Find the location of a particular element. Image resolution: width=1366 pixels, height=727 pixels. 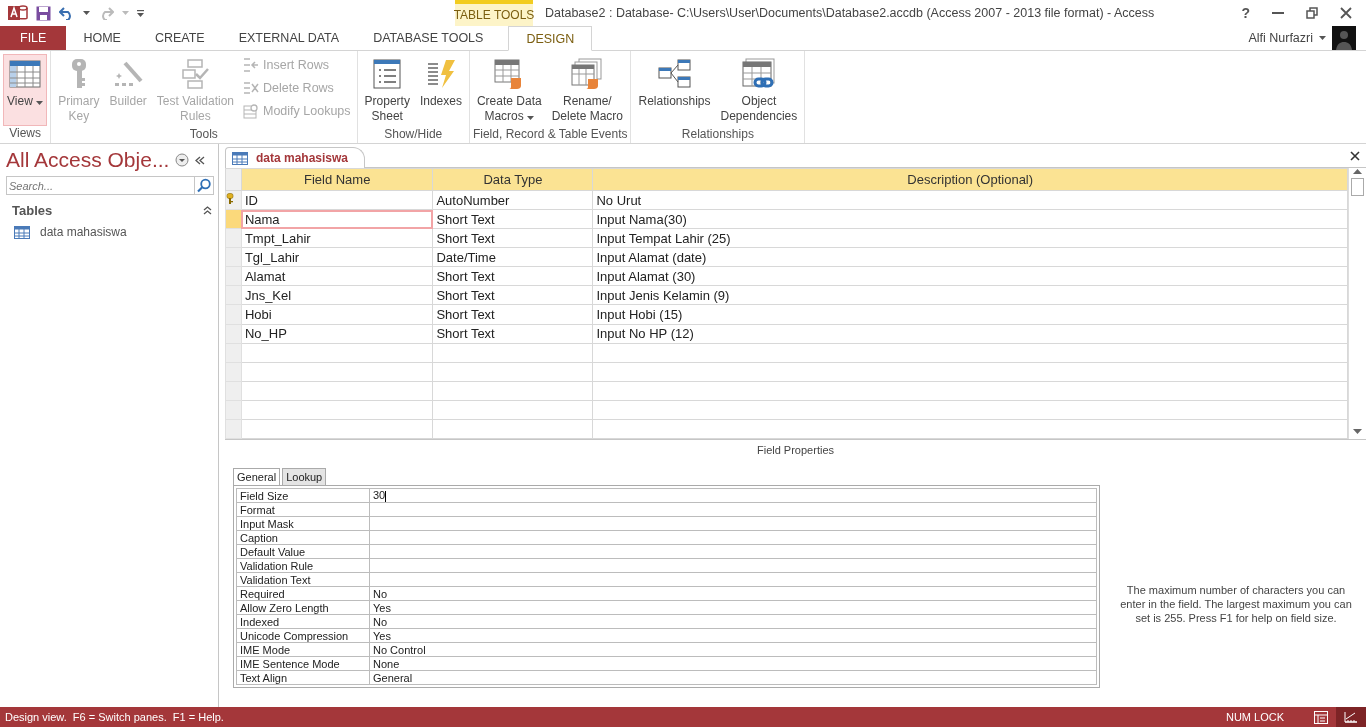

document-tab: data mahasiswa is located at coordinates (295, 157).